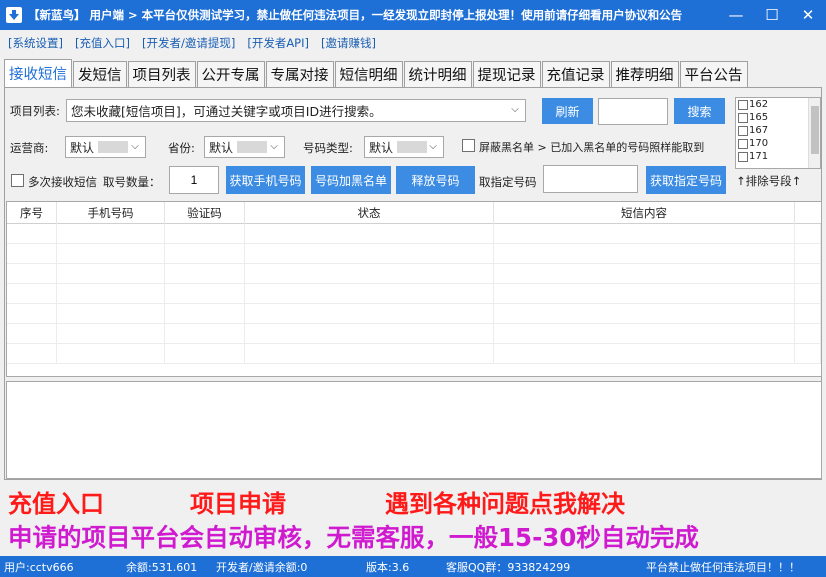 Image resolution: width=826 pixels, height=577 pixels. I want to click on grid-col-phone: 手机号码, so click(111, 213).